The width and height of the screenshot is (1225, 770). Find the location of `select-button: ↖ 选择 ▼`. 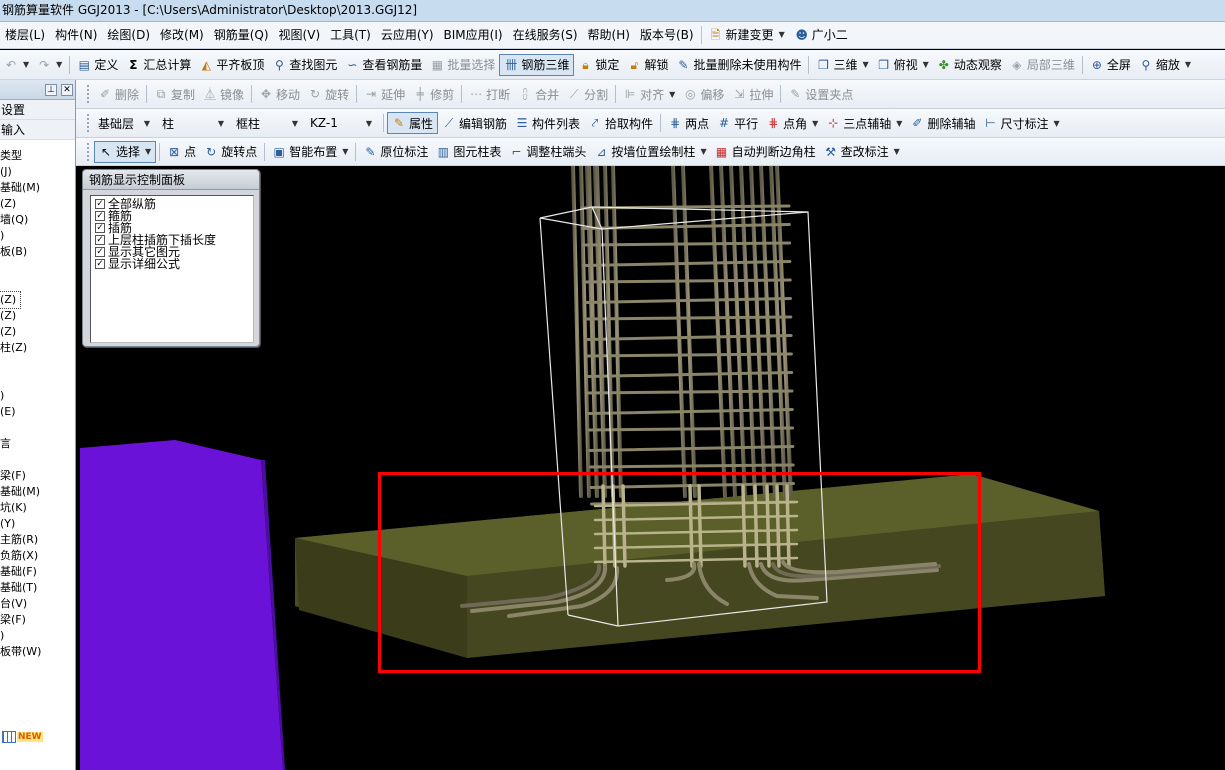

select-button: ↖ 选择 ▼ is located at coordinates (125, 151).